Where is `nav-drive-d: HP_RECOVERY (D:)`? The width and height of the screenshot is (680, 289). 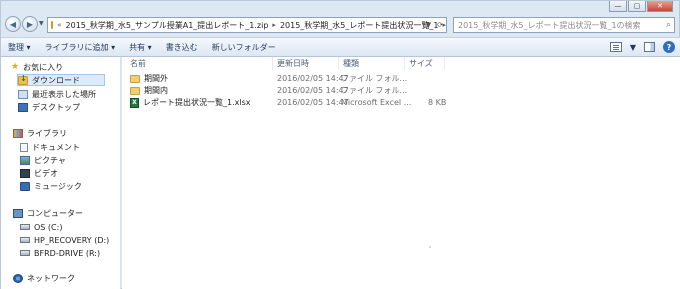 nav-drive-d: HP_RECOVERY (D:) is located at coordinates (64, 240).